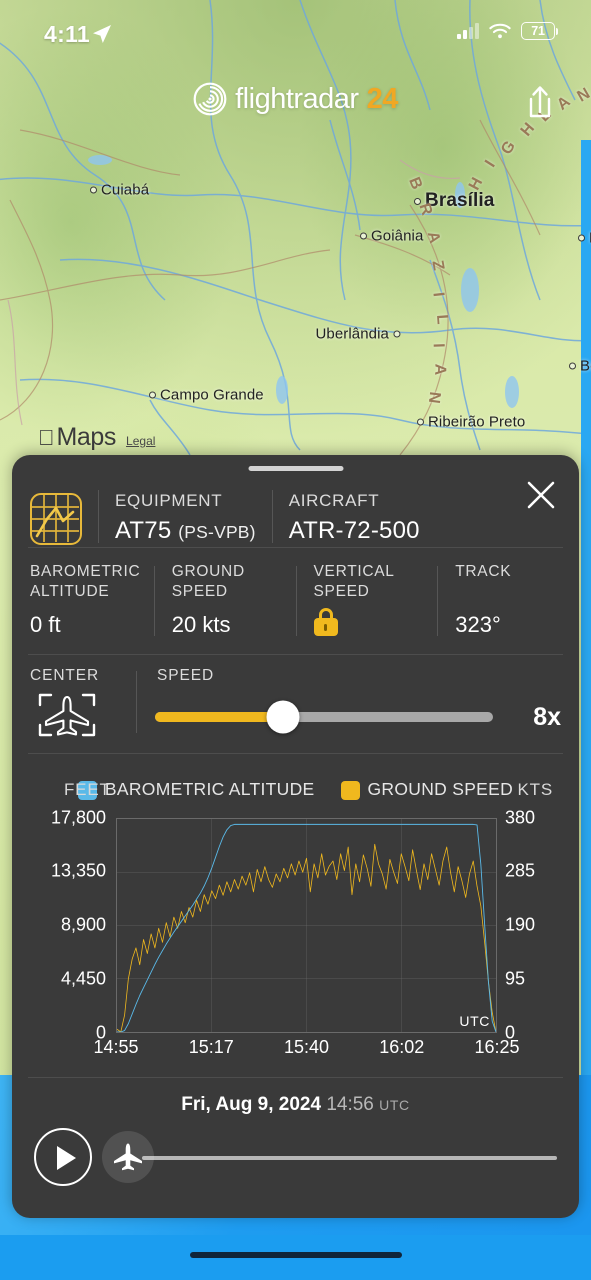 The image size is (591, 1280). I want to click on close-icon, so click(541, 495).